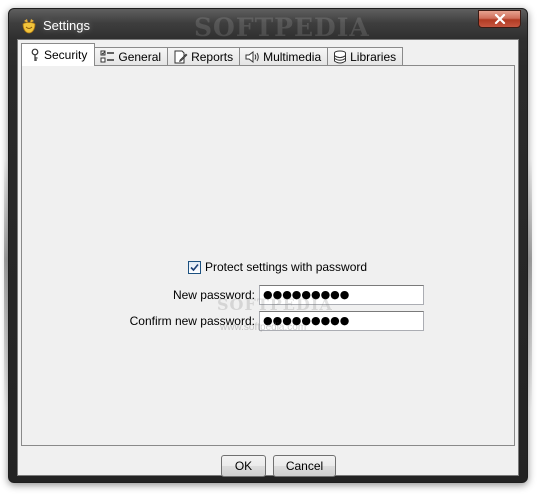 This screenshot has width=548, height=503. Describe the element at coordinates (192, 321) in the screenshot. I see `confirm-password-label: Confirm new password:` at that location.